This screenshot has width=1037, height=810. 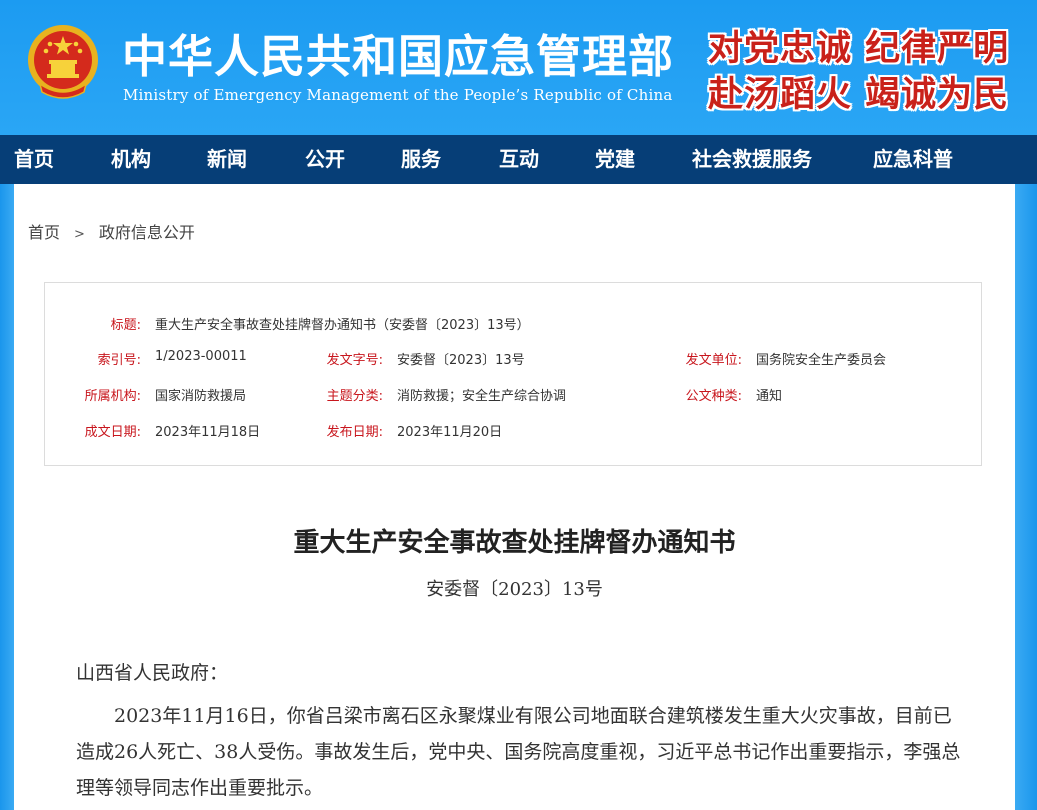 I want to click on nav-item-interaction: 互动, so click(x=519, y=159).